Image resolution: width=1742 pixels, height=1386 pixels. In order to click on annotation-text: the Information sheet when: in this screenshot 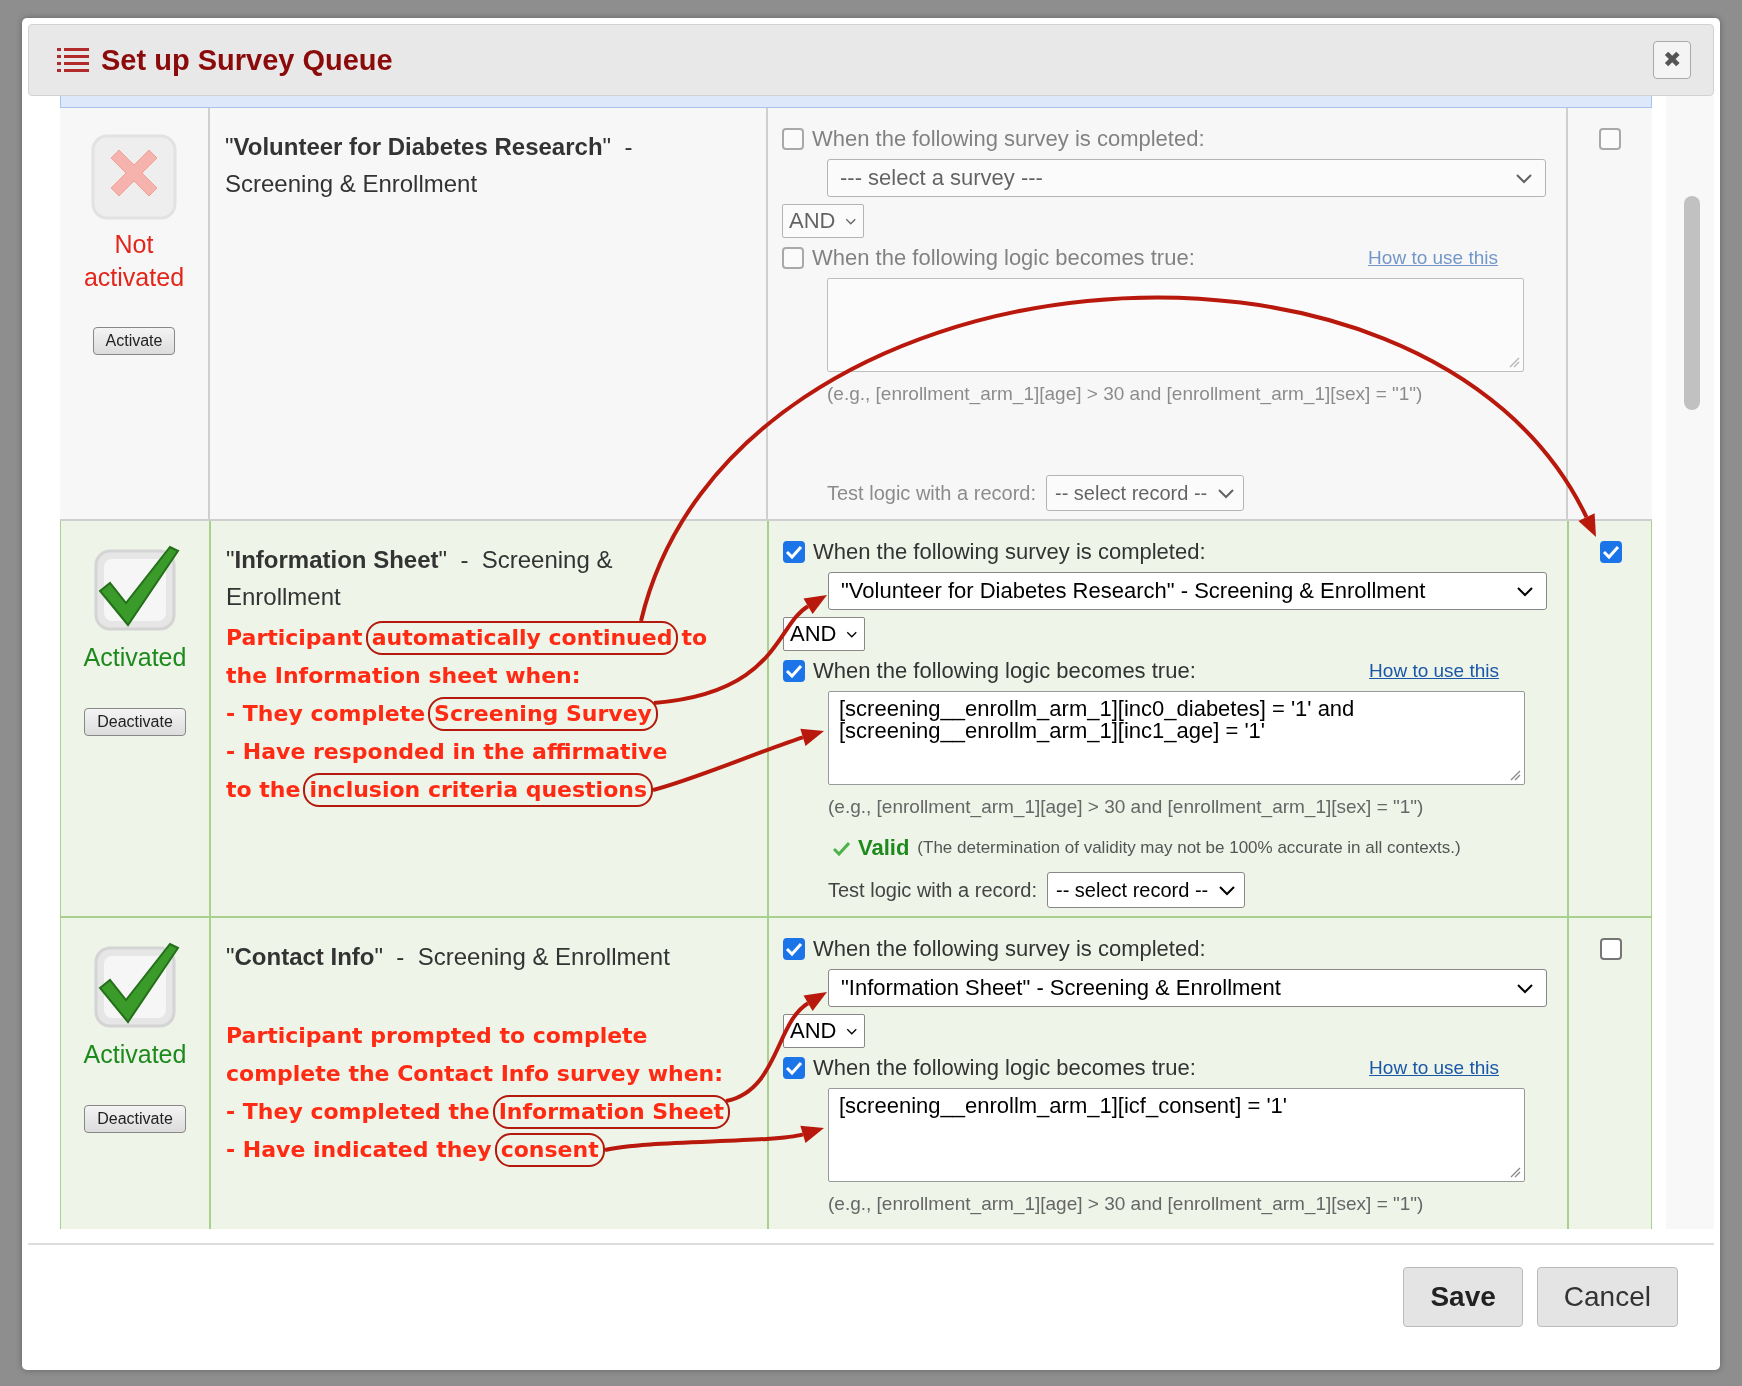, I will do `click(403, 676)`.